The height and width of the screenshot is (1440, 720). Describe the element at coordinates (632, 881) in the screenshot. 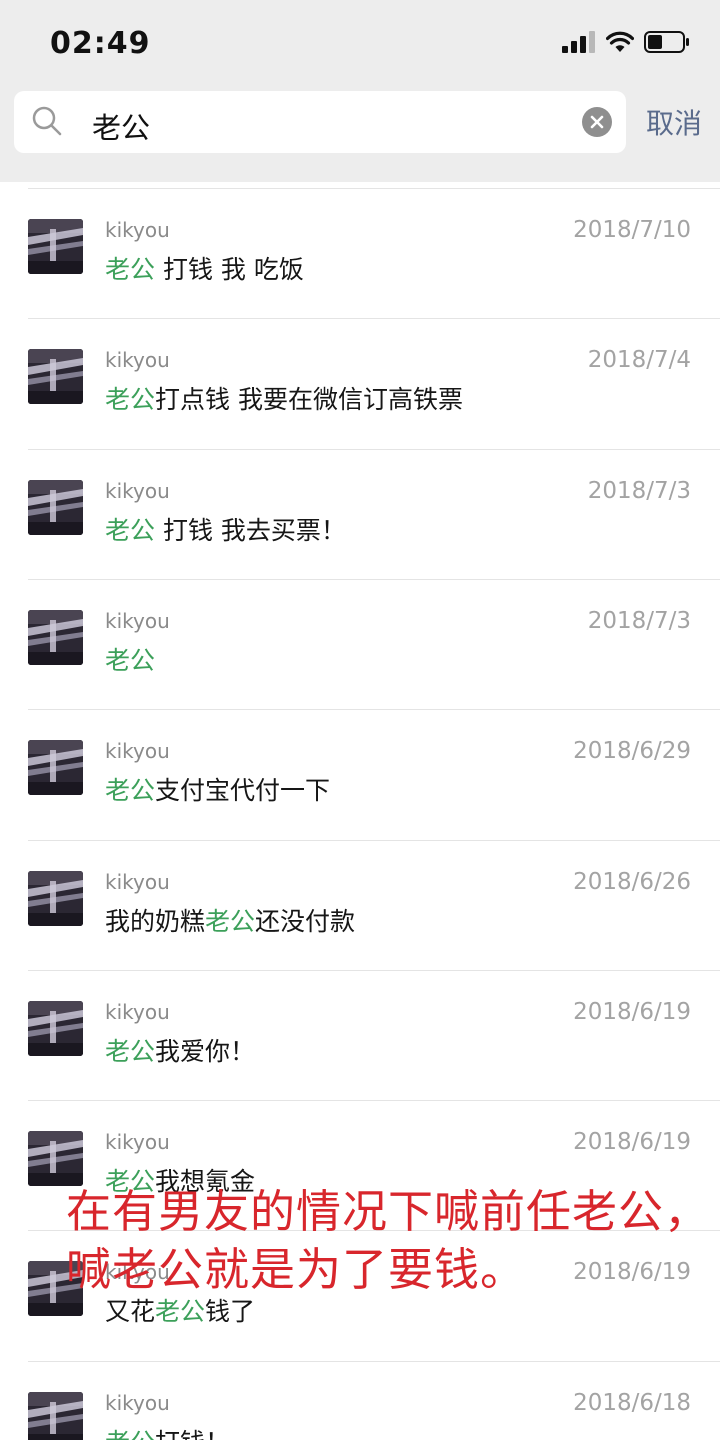

I see `message-date: 2018/6/26` at that location.